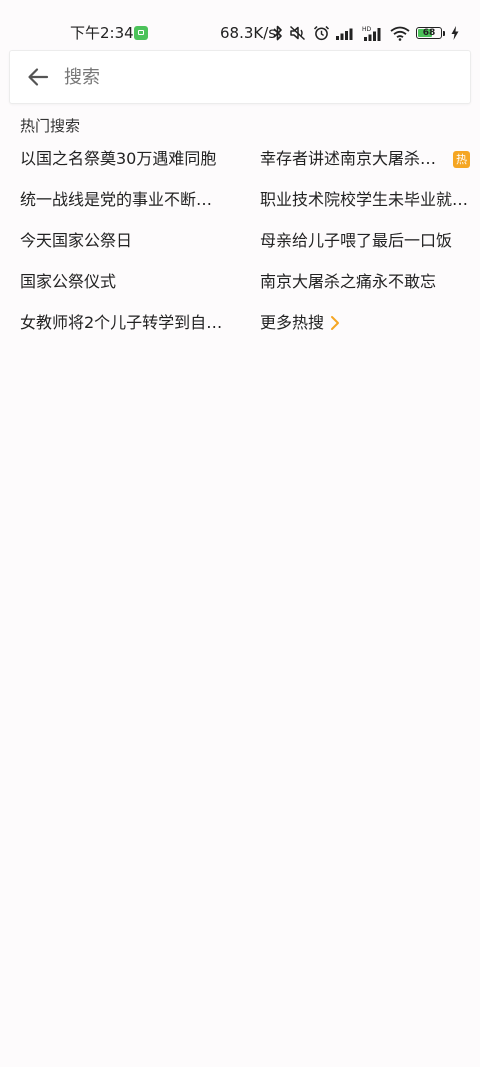 The height and width of the screenshot is (1067, 480). What do you see at coordinates (344, 34) in the screenshot?
I see `signal-icon` at bounding box center [344, 34].